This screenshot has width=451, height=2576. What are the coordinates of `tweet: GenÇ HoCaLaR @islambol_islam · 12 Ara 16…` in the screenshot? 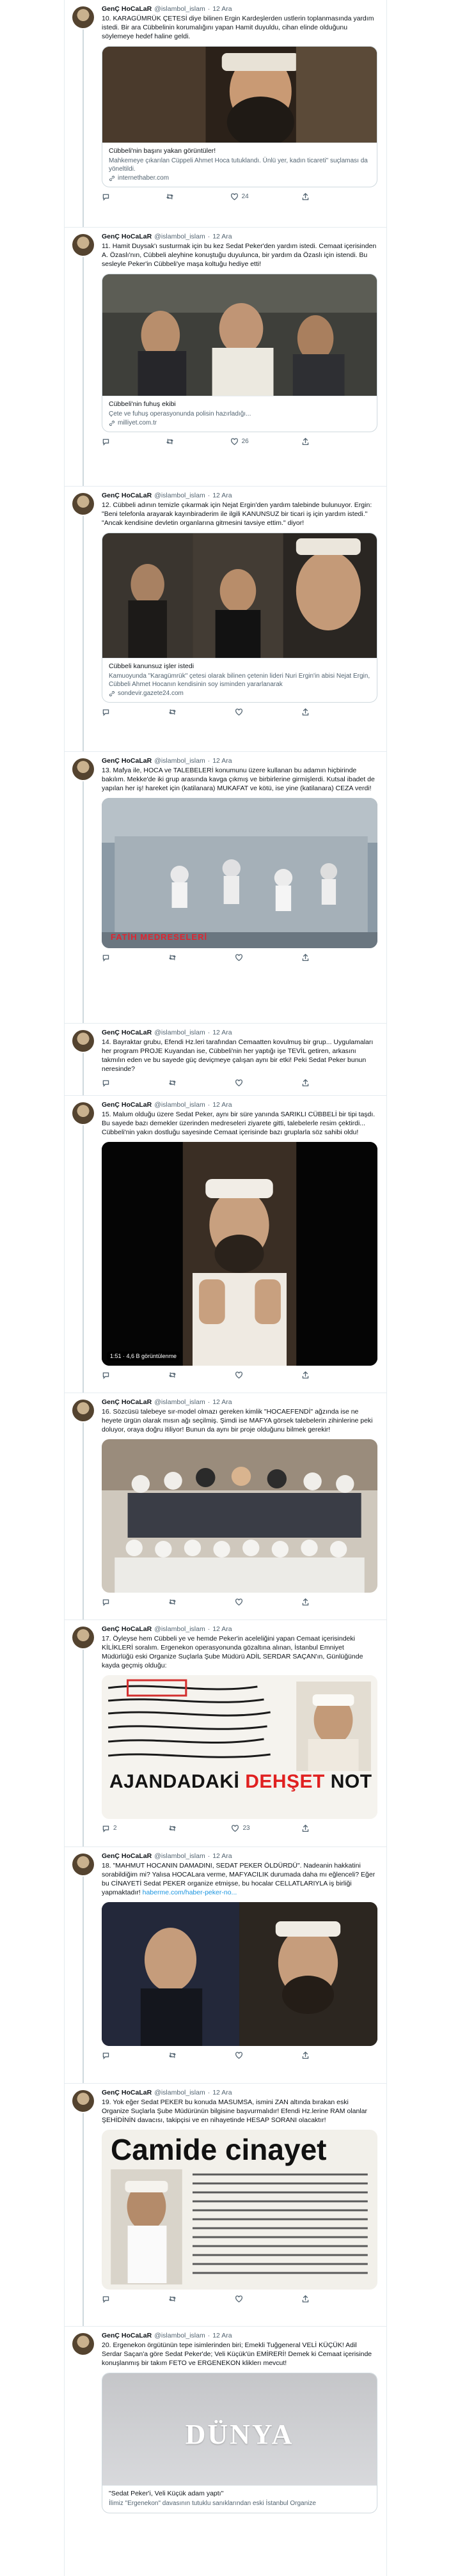 It's located at (225, 1507).